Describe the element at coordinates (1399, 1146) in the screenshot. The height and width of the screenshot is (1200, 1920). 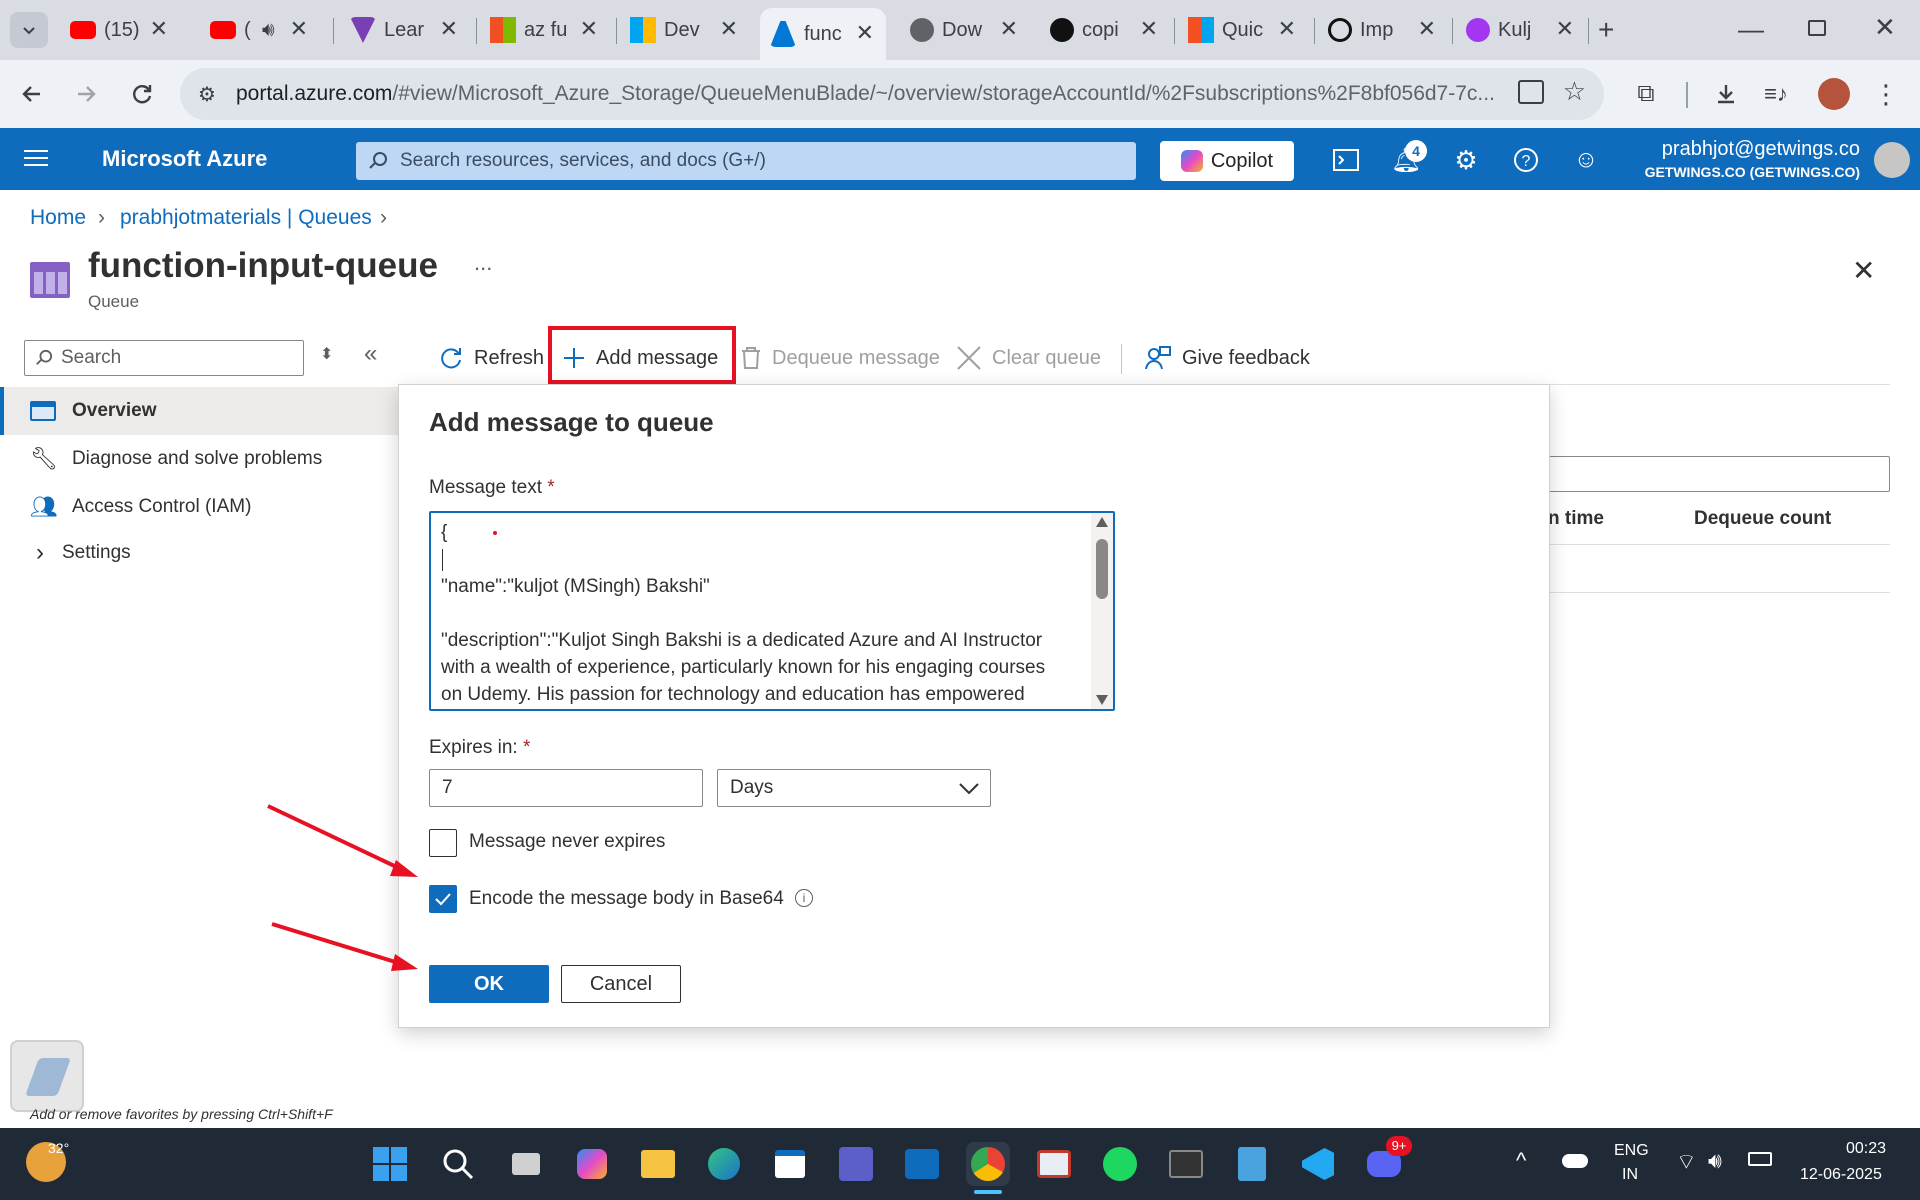
I see `discord-badge: 9+` at that location.